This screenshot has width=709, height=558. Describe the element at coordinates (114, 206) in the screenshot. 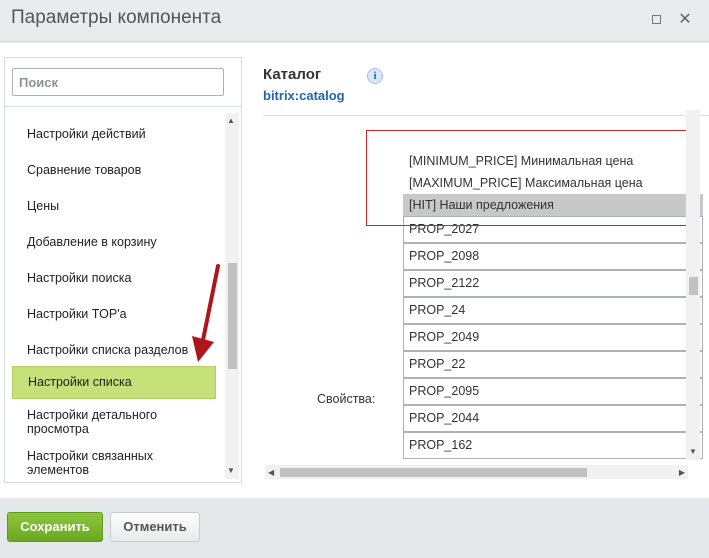

I see `sidebar-item-prices: Цены` at that location.